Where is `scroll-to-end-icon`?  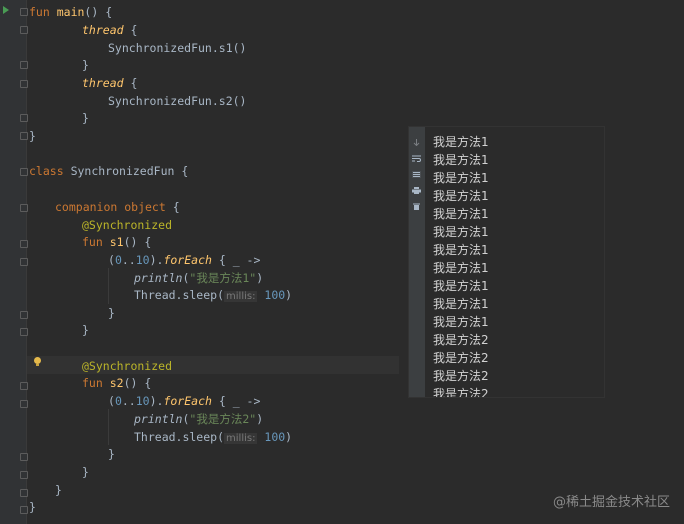
scroll-to-end-icon is located at coordinates (416, 174).